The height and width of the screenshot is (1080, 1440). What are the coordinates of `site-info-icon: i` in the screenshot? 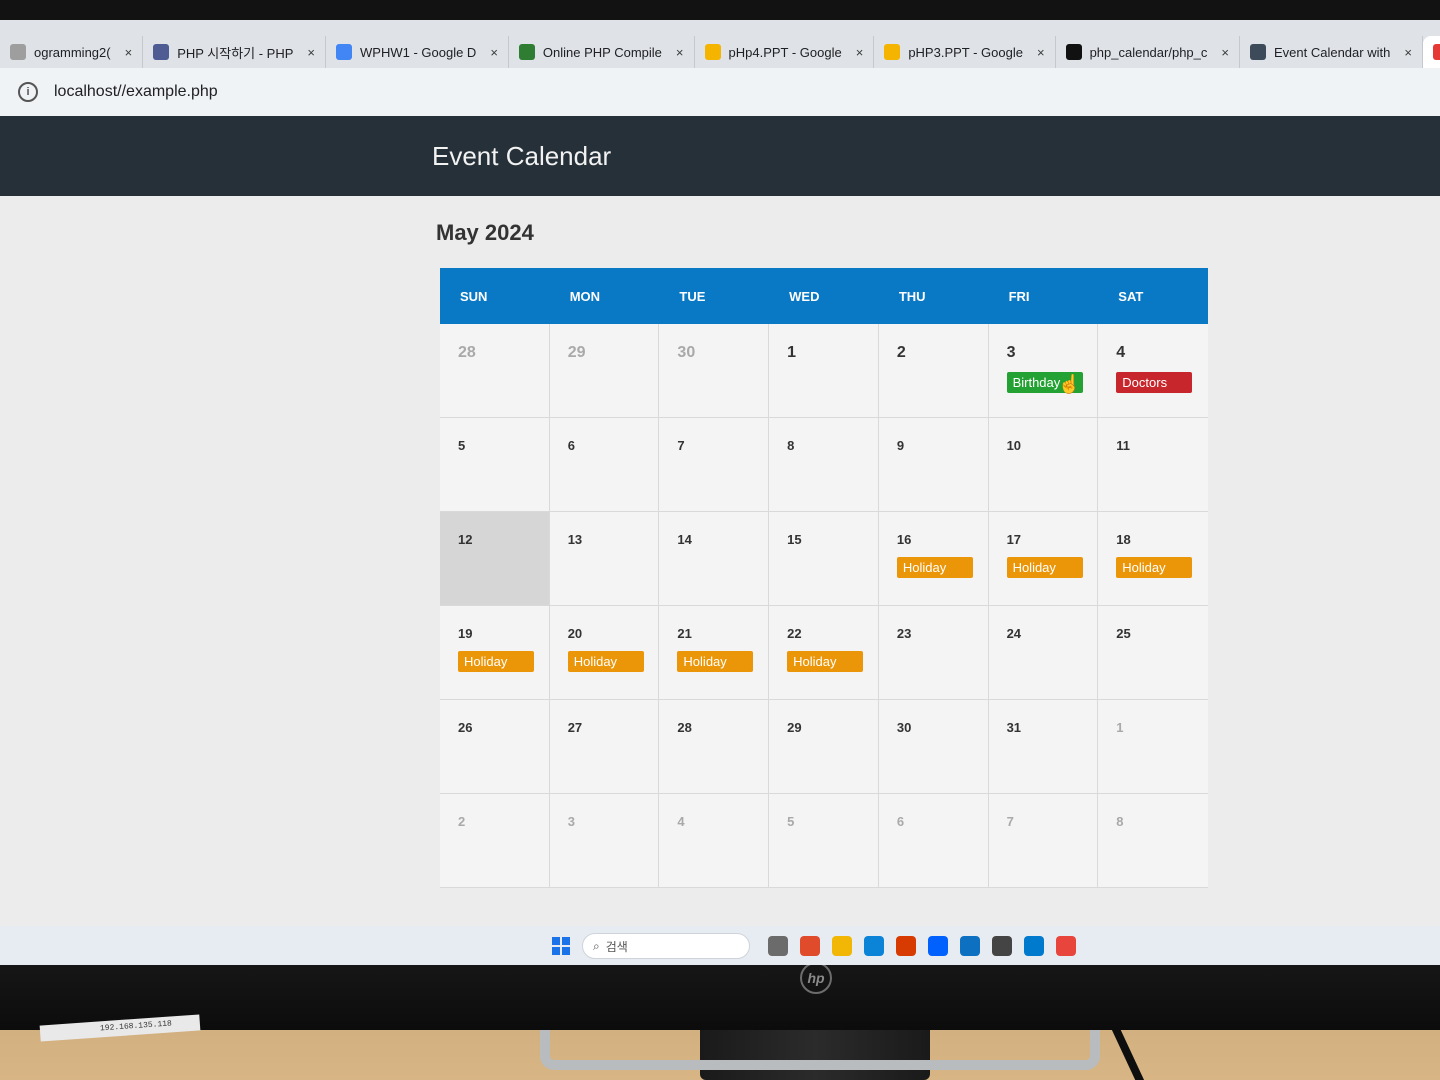 It's located at (28, 92).